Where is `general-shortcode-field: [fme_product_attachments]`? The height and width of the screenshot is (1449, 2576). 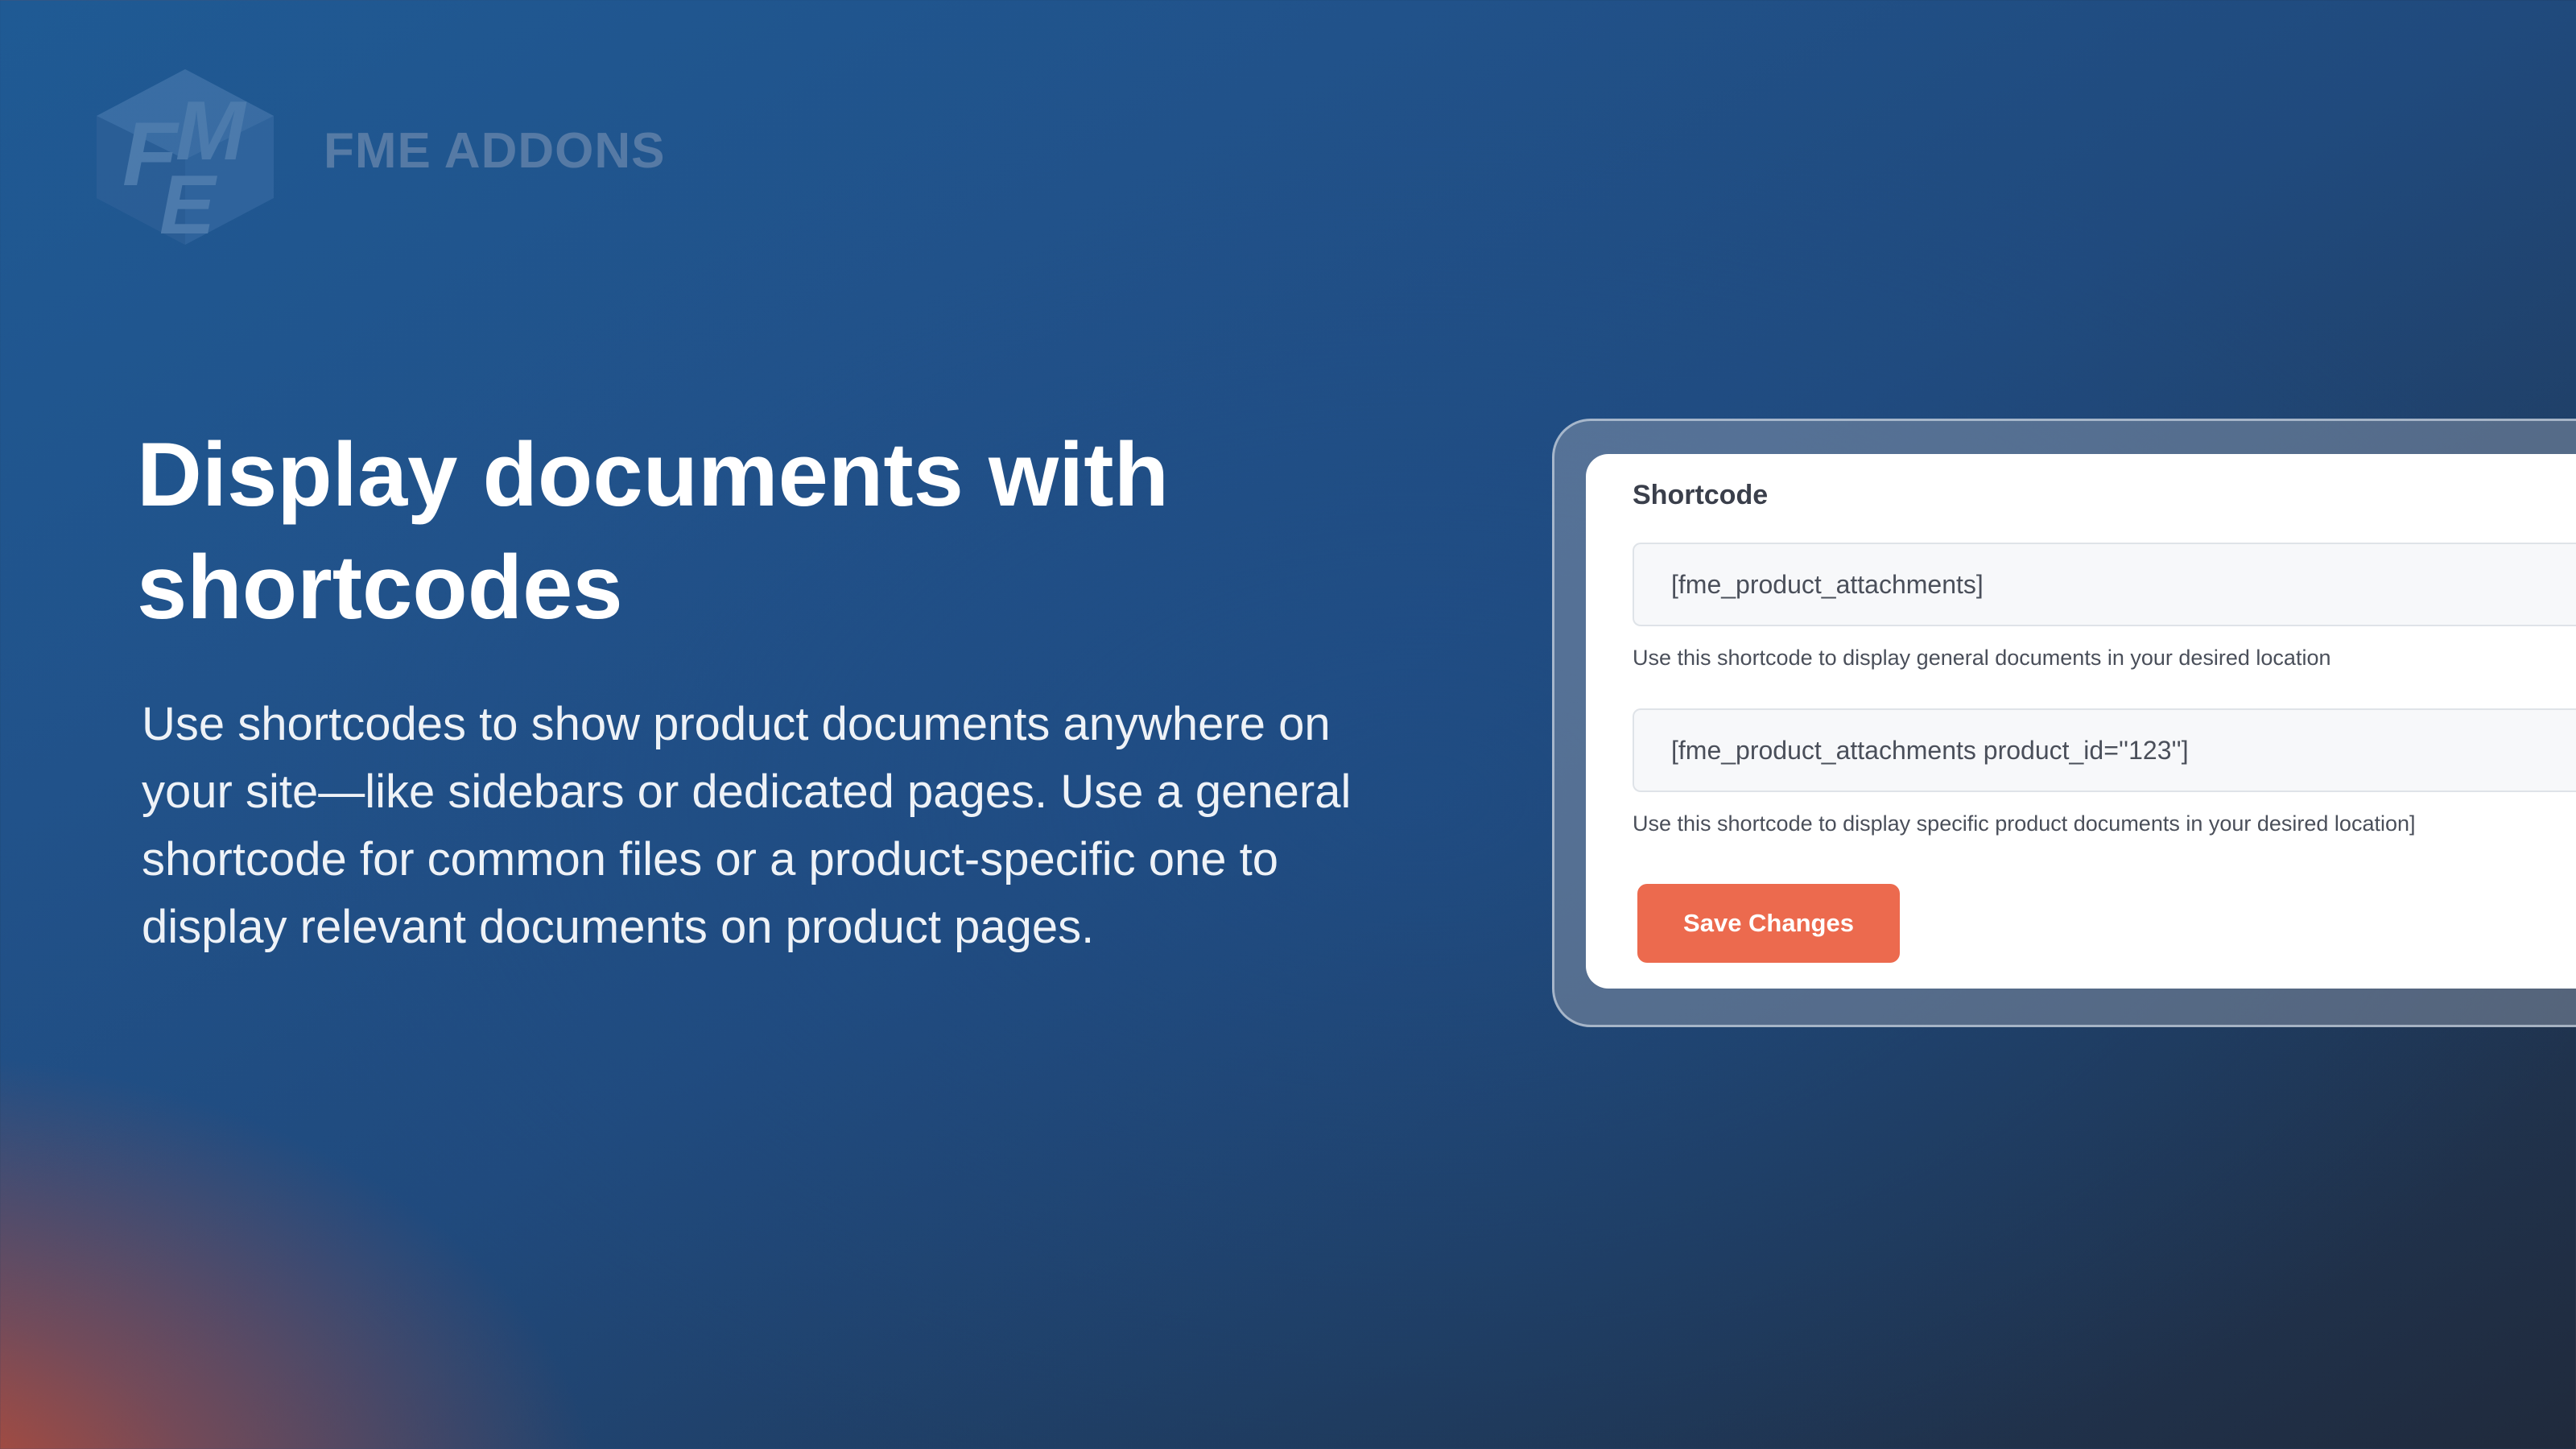 general-shortcode-field: [fme_product_attachments] is located at coordinates (2104, 584).